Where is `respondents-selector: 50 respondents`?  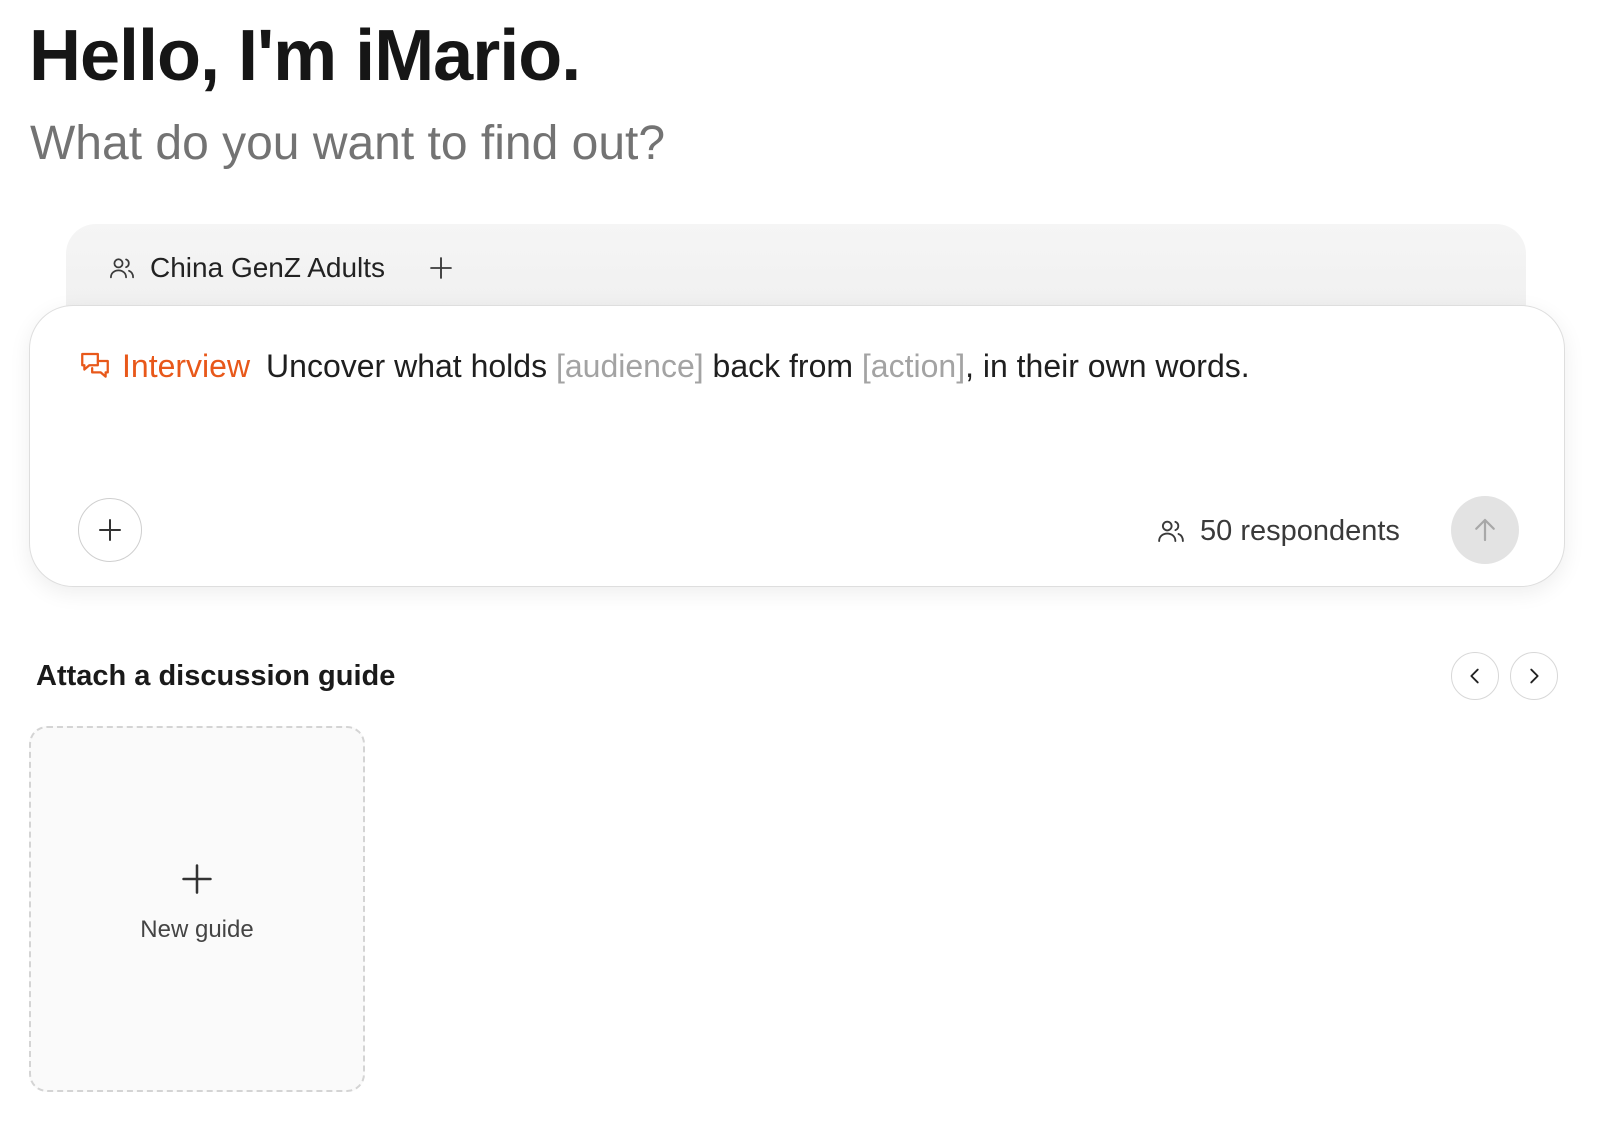
respondents-selector: 50 respondents is located at coordinates (1278, 531).